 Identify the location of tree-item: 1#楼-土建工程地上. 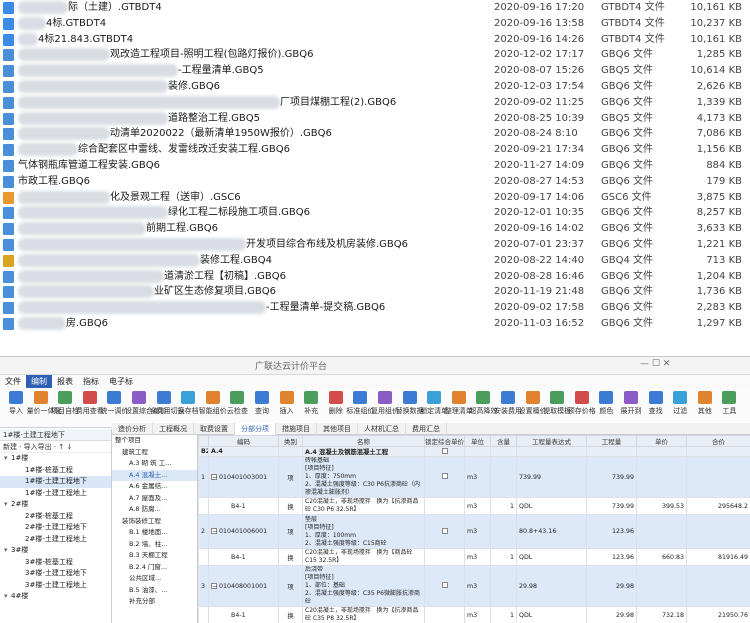
(55, 494).